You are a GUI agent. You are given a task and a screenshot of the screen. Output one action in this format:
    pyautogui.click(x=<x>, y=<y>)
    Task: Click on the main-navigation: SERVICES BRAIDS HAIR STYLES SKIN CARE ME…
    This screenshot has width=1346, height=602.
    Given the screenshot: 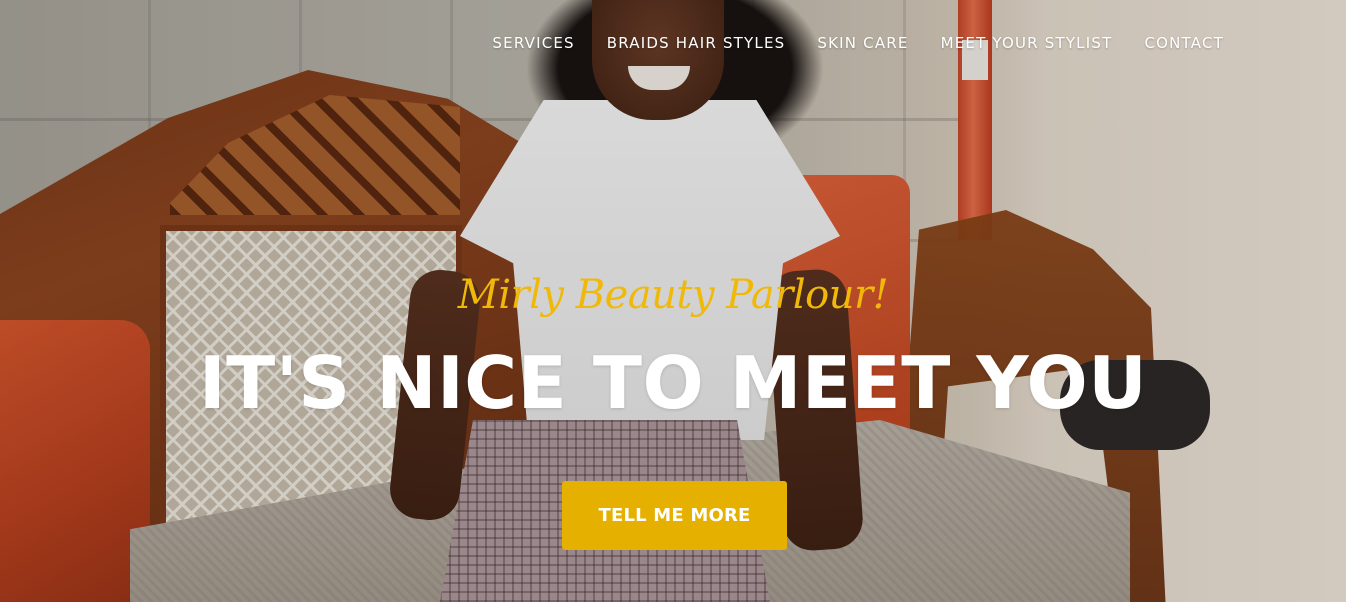 What is the action you would take?
    pyautogui.click(x=858, y=43)
    